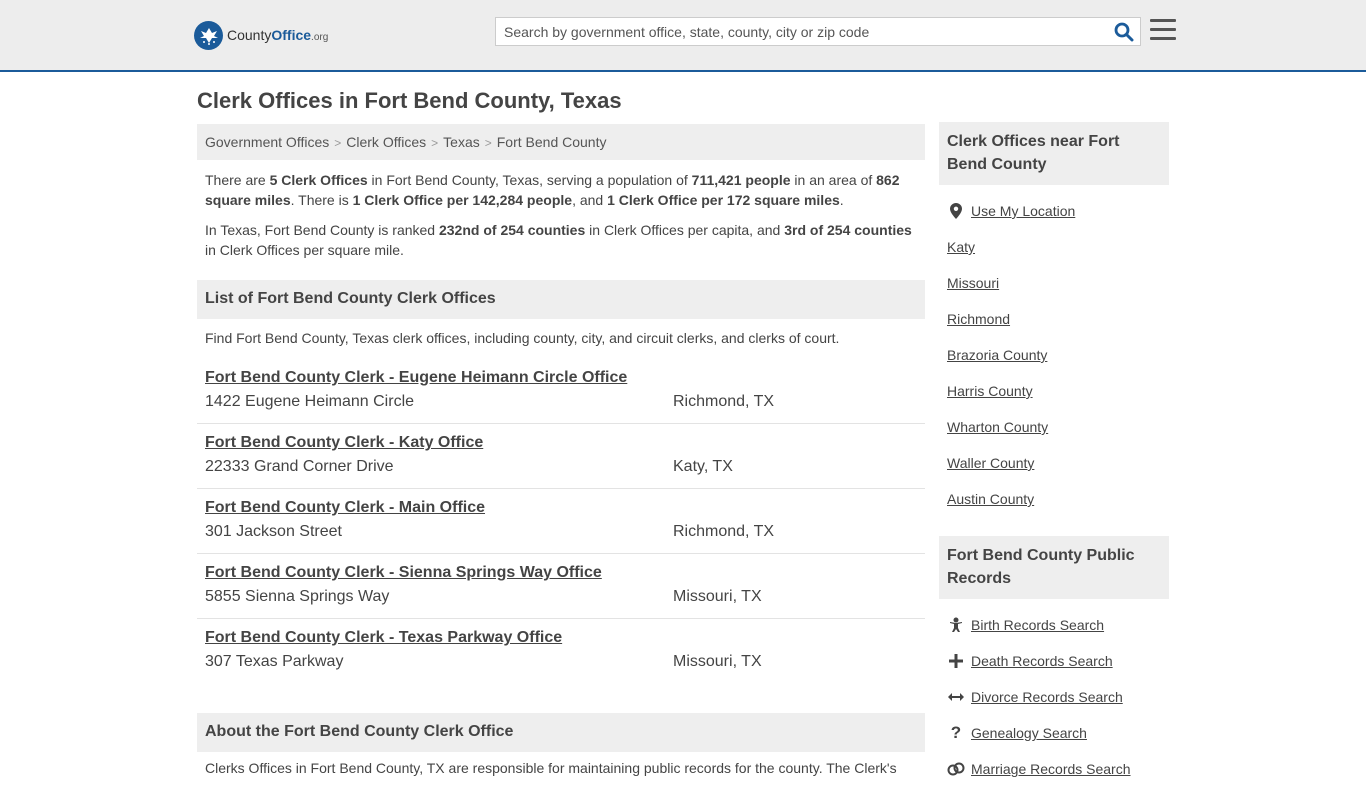 This screenshot has width=1366, height=787. I want to click on nearby-item: Katy, so click(1058, 247).